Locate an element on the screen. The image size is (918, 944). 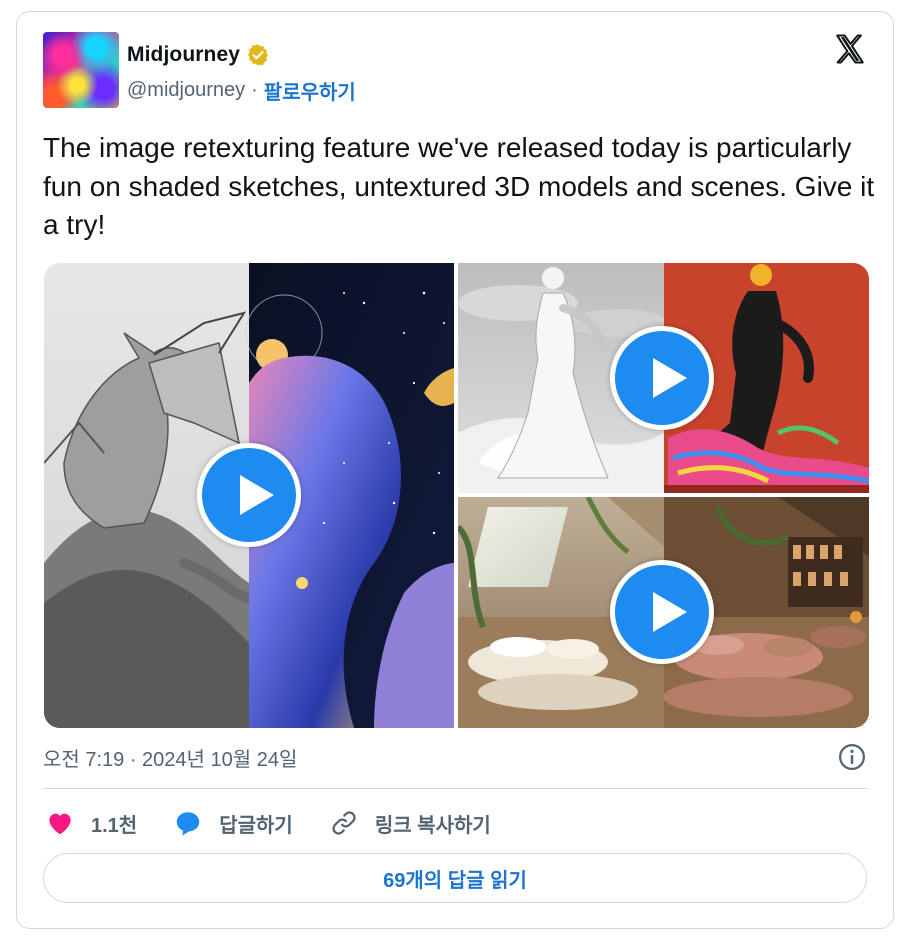
tweet-actions: 1.1천 답글하기 링크 복사하기 is located at coordinates (286, 823).